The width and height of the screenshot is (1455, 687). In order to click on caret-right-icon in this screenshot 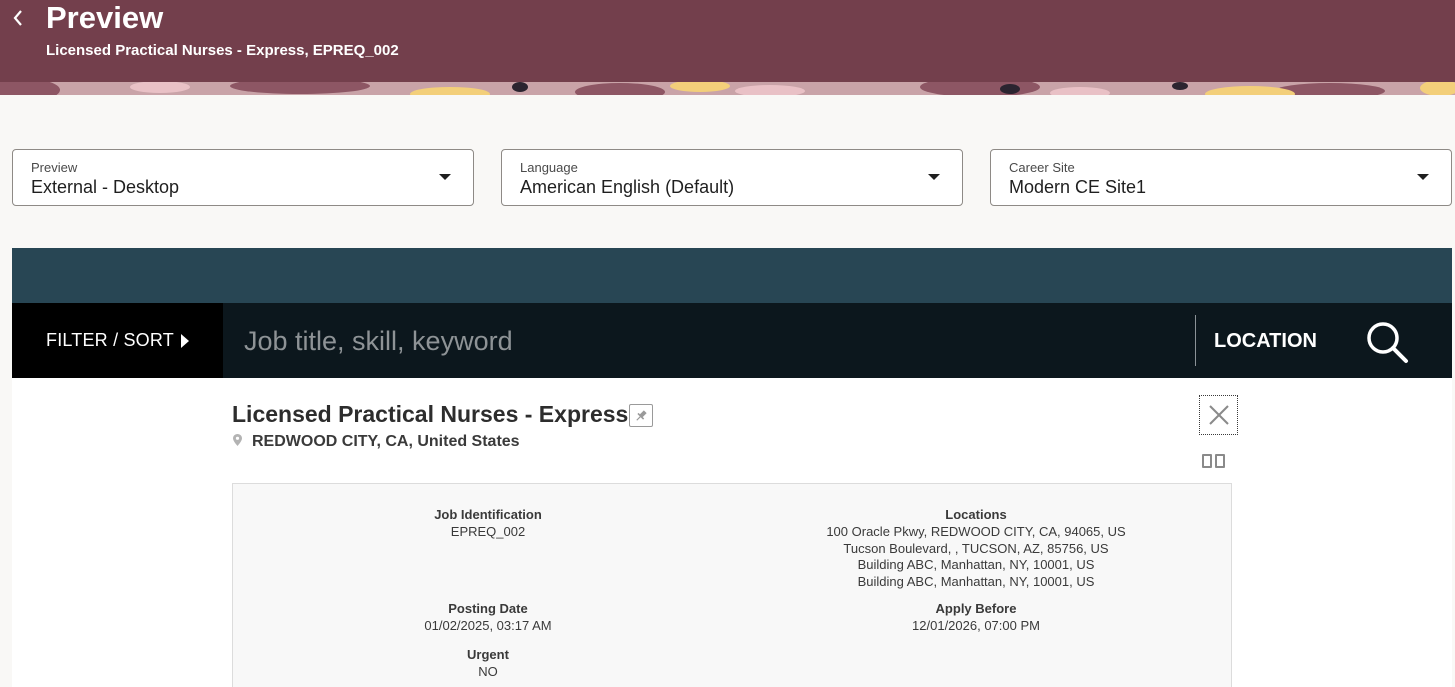, I will do `click(185, 341)`.